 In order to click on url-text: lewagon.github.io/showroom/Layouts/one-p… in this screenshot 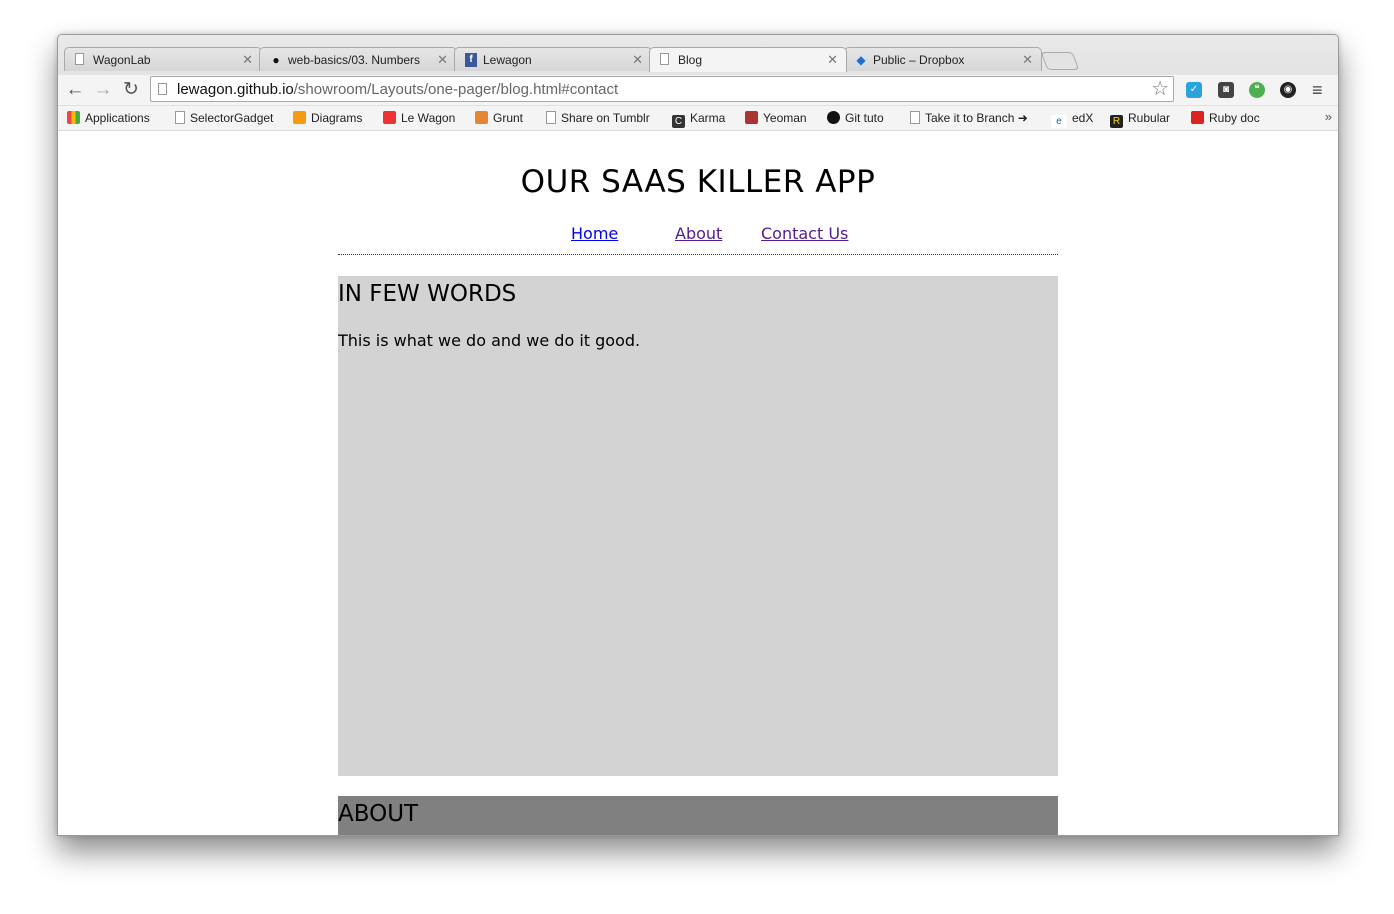, I will do `click(397, 89)`.